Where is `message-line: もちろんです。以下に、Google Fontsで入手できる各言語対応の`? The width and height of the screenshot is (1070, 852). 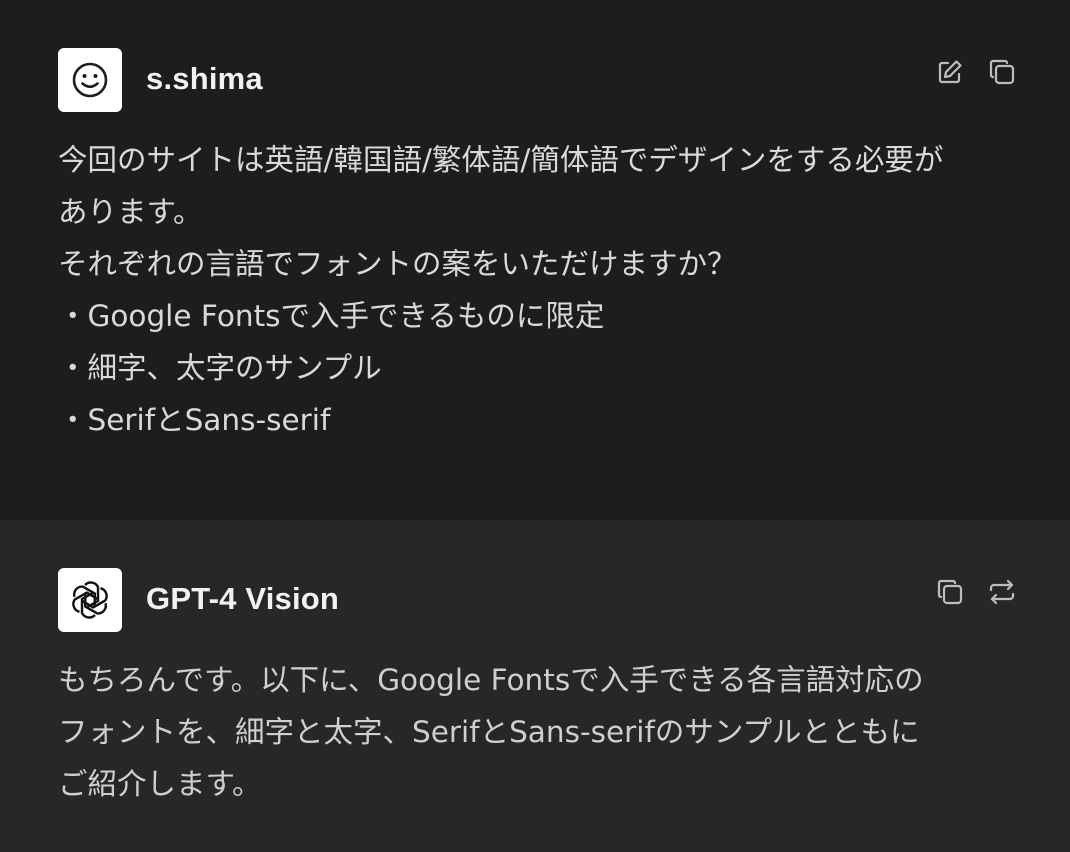
message-line: もちろんです。以下に、Google Fontsで入手できる各言語対応の is located at coordinates (491, 680).